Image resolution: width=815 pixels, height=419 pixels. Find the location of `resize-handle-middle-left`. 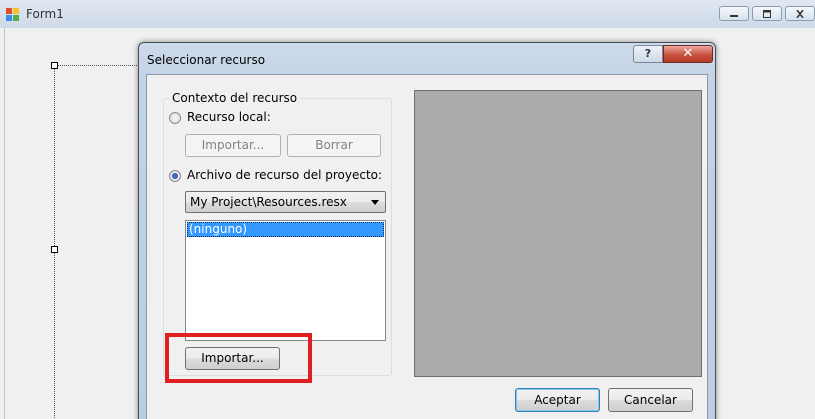

resize-handle-middle-left is located at coordinates (54, 249).